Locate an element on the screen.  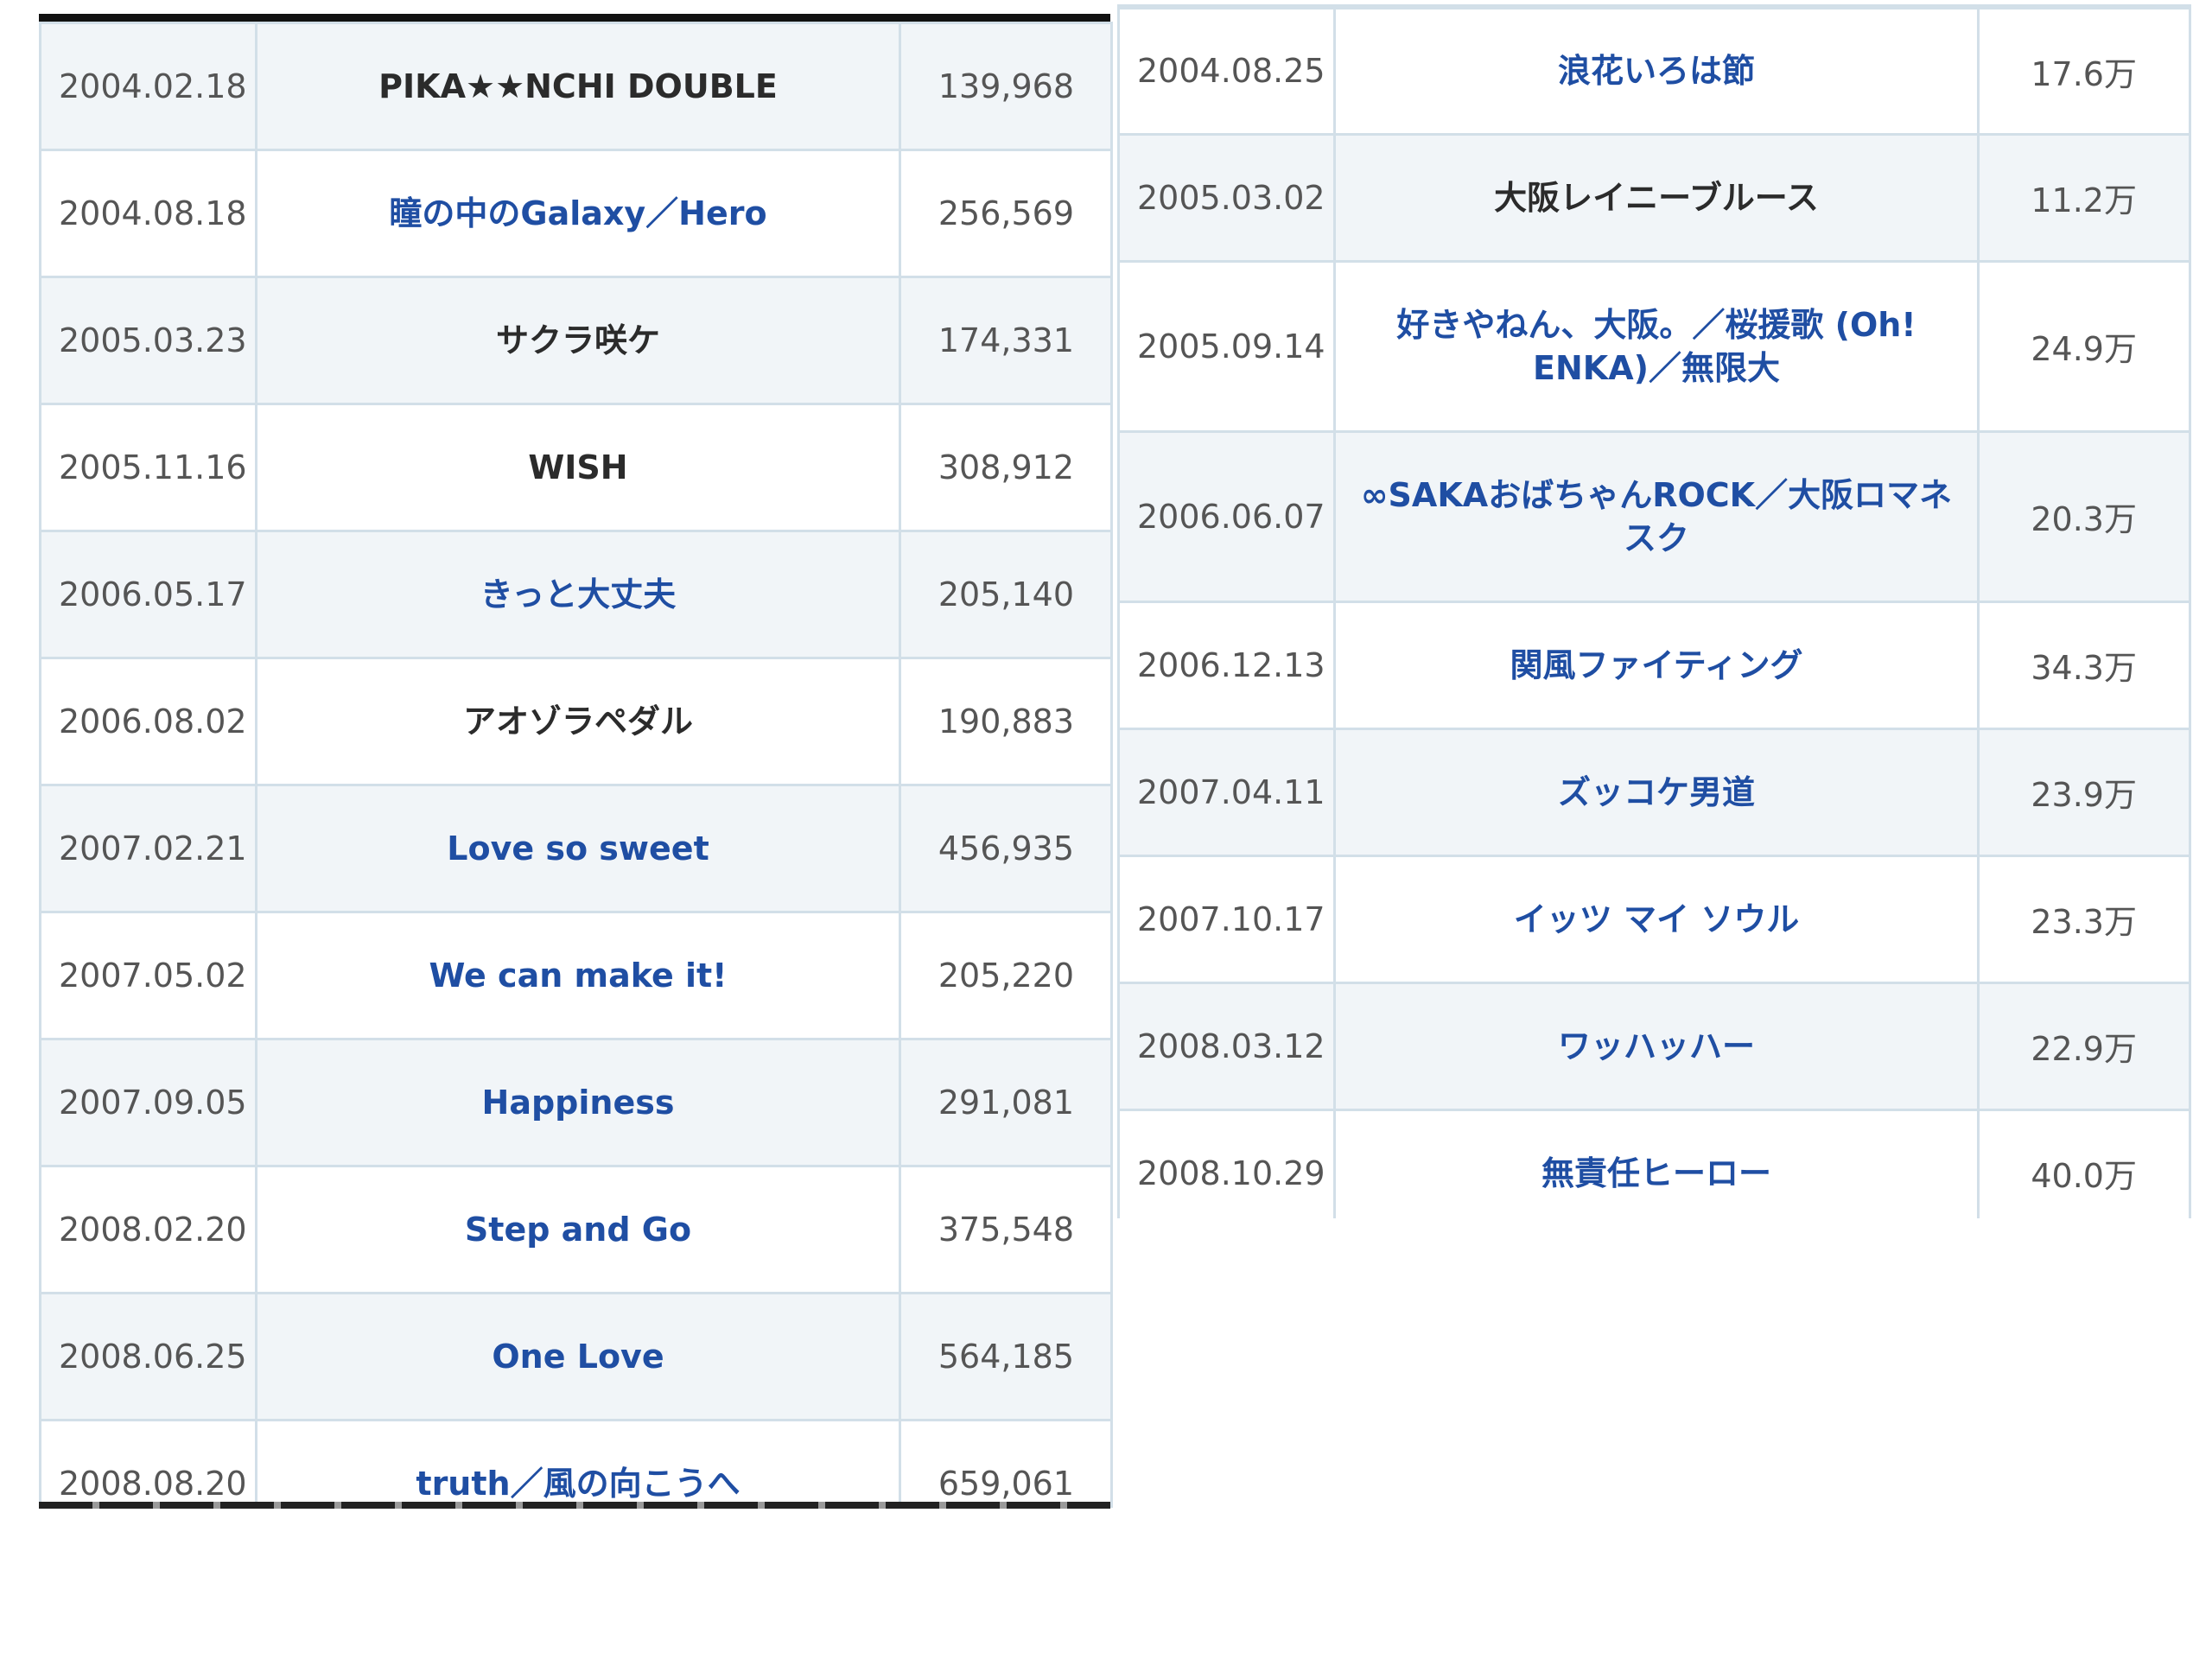
left-table-bottom-edge is located at coordinates (574, 1505).